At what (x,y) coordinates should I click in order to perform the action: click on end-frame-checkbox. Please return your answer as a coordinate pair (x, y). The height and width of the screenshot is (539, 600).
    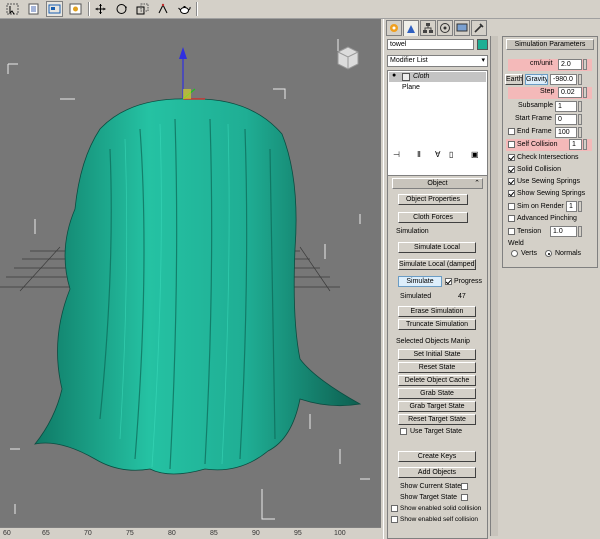
    Looking at the image, I should click on (511, 131).